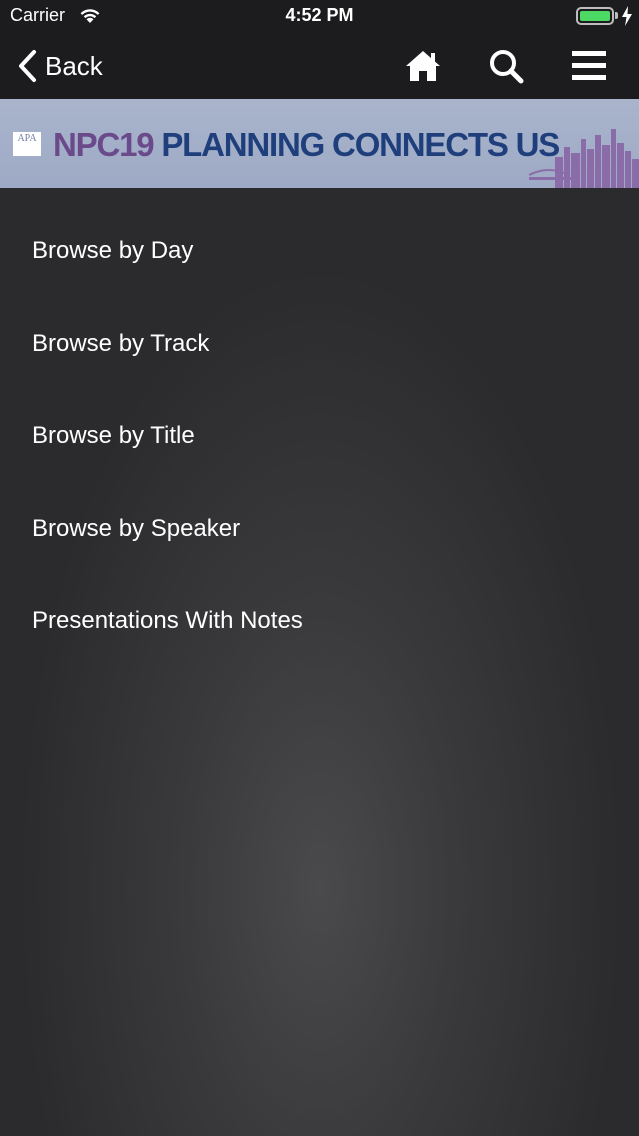  Describe the element at coordinates (616, 15) in the screenshot. I see `battery-cap` at that location.